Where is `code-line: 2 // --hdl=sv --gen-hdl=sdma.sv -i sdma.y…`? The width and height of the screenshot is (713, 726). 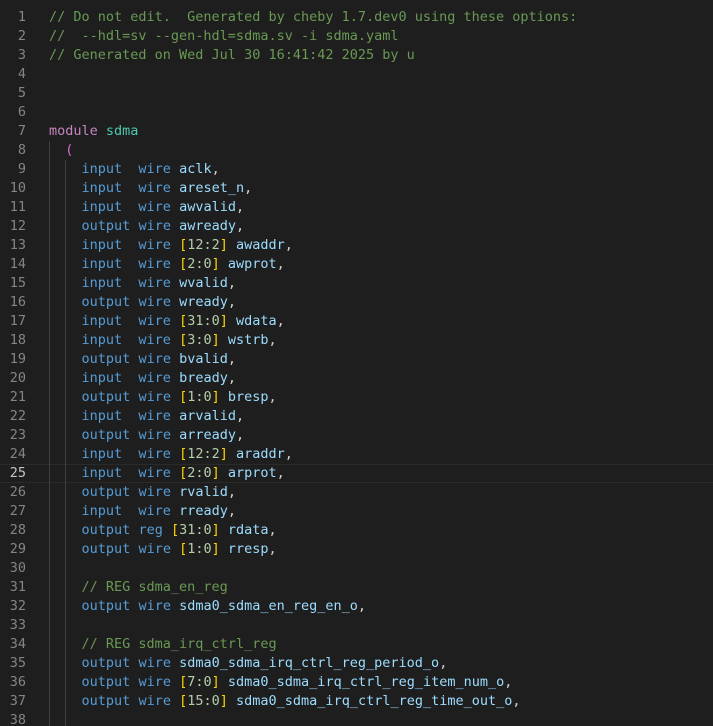
code-line: 2 // --hdl=sv --gen-hdl=sdma.sv -i sdma.y… is located at coordinates (356, 36).